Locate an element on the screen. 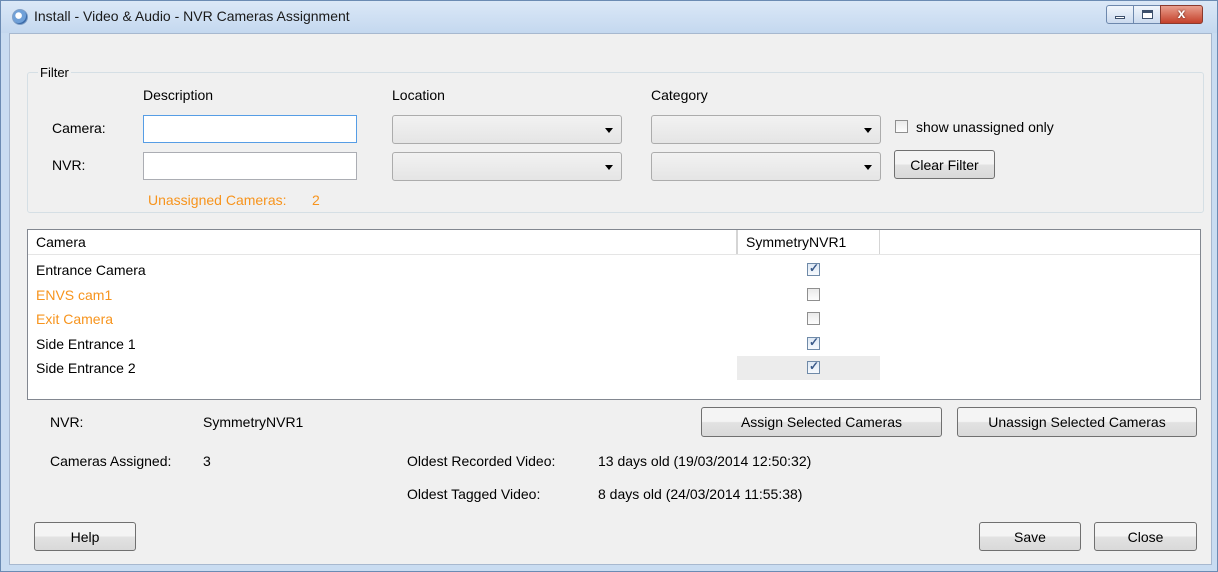 The width and height of the screenshot is (1218, 572). save-button: Save is located at coordinates (1030, 536).